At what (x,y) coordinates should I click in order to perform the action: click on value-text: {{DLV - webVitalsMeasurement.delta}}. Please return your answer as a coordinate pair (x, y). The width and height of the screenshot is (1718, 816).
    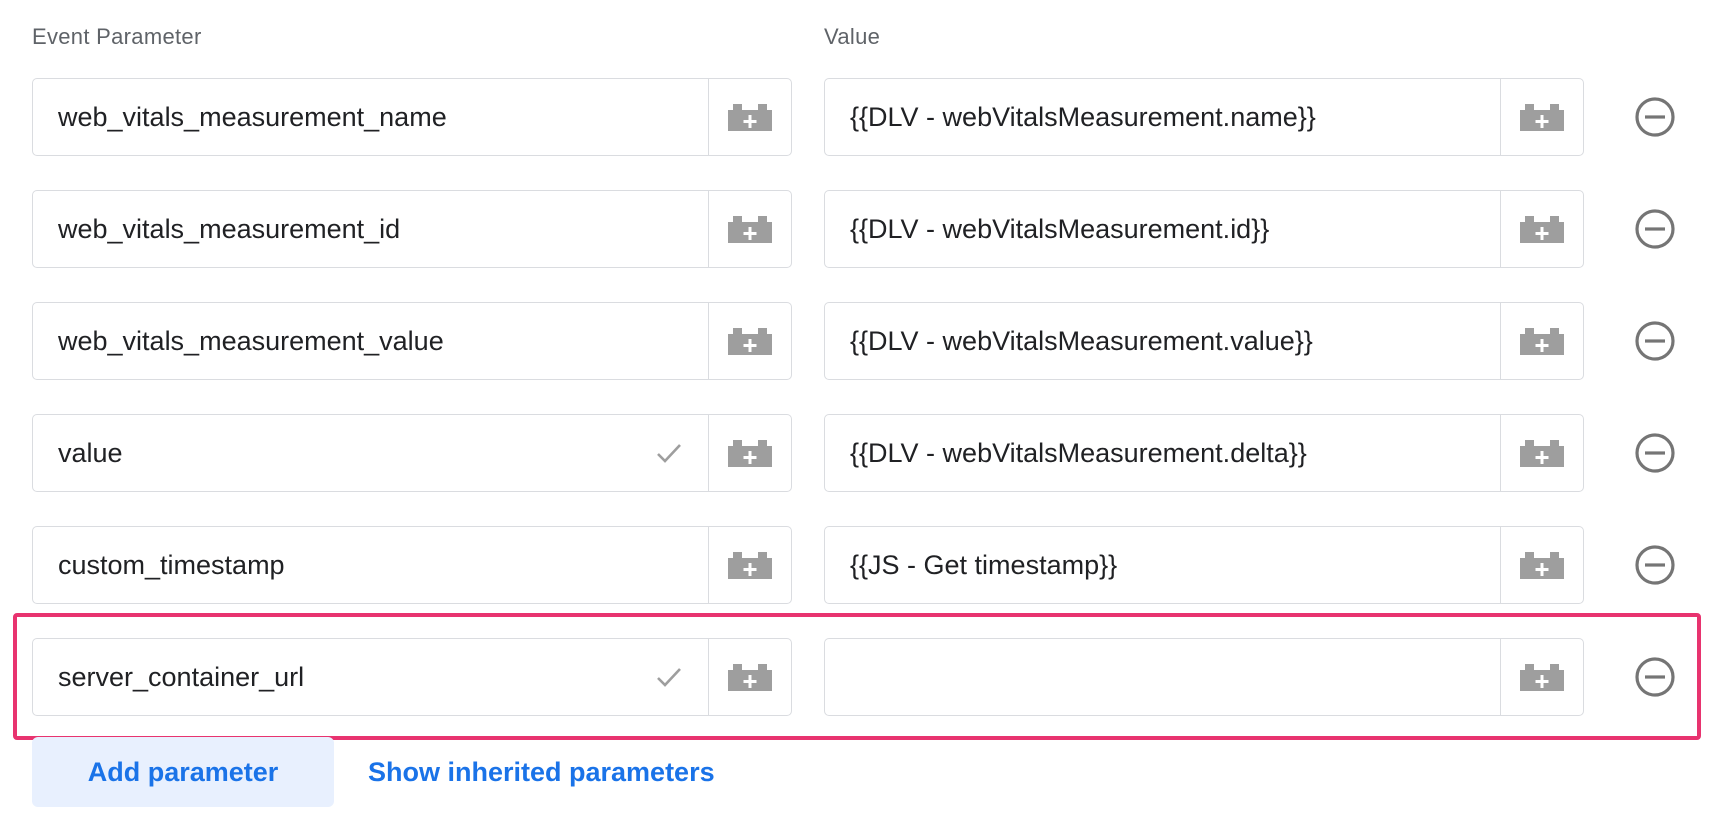
    Looking at the image, I should click on (1078, 453).